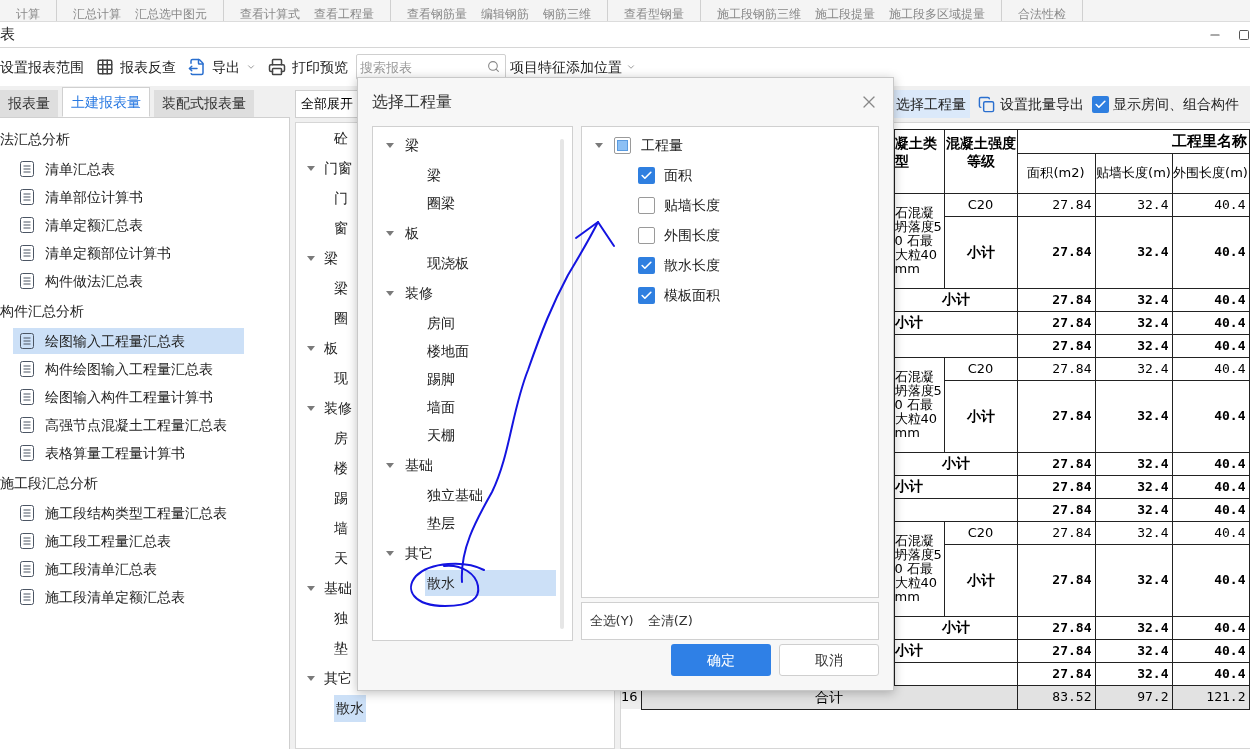 The height and width of the screenshot is (749, 1250). I want to click on report-tab: 报表量, so click(29, 103).